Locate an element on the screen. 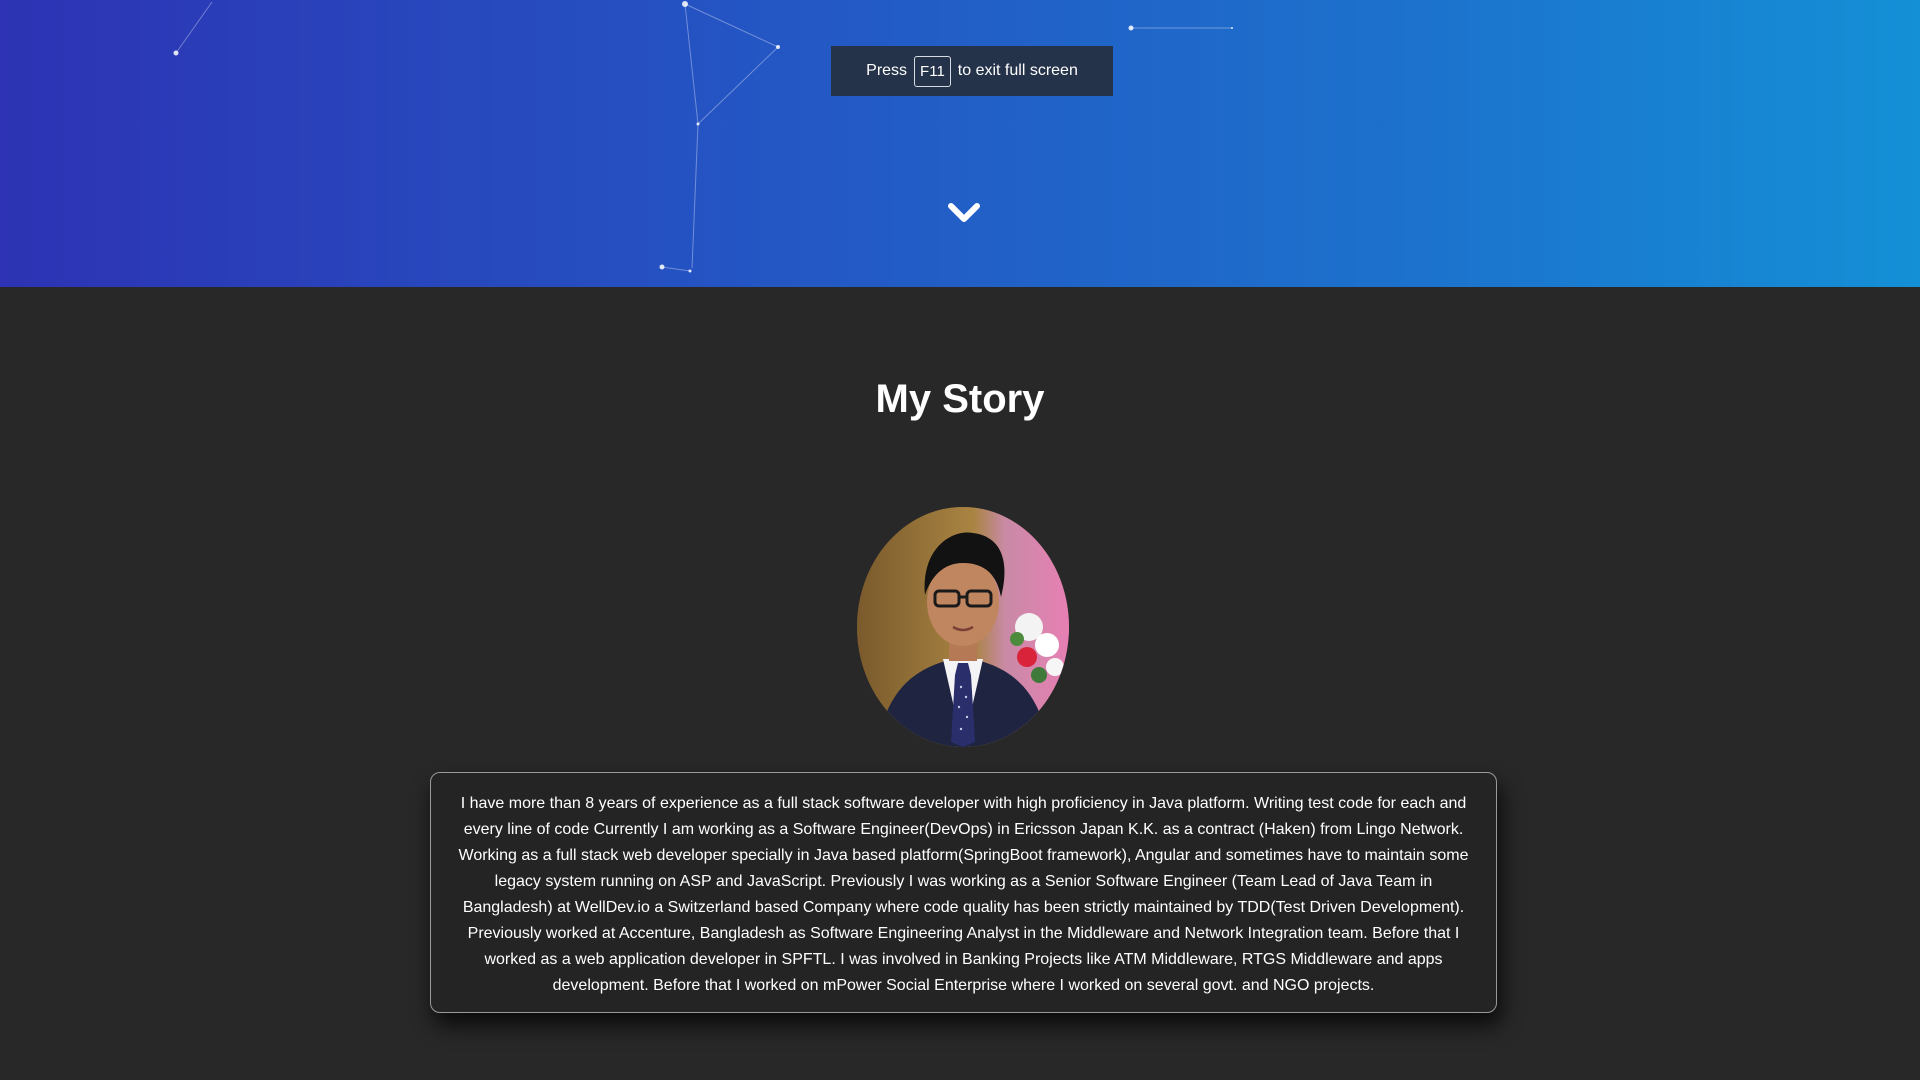 The width and height of the screenshot is (1920, 1080). profile-photo is located at coordinates (963, 627).